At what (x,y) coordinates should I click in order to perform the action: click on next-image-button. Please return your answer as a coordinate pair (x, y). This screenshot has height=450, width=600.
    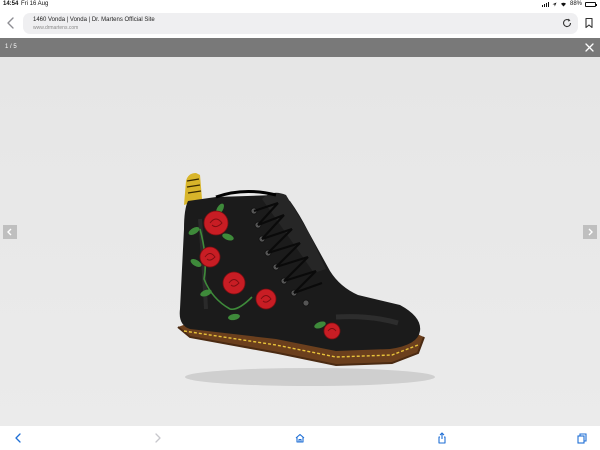
    Looking at the image, I should click on (590, 232).